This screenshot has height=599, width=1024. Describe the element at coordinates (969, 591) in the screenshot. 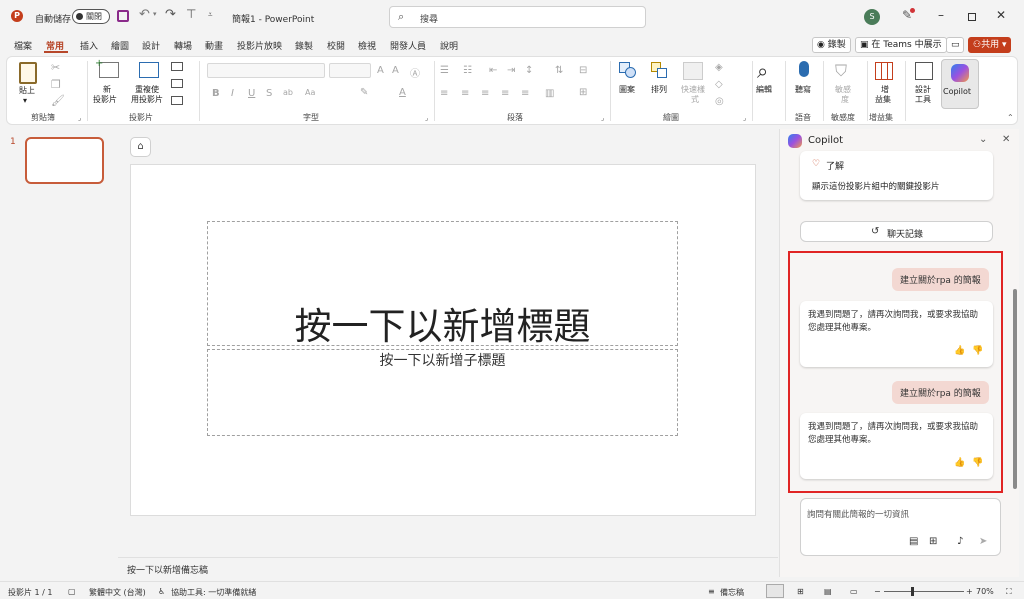

I see `zoom-in-icon: +` at that location.